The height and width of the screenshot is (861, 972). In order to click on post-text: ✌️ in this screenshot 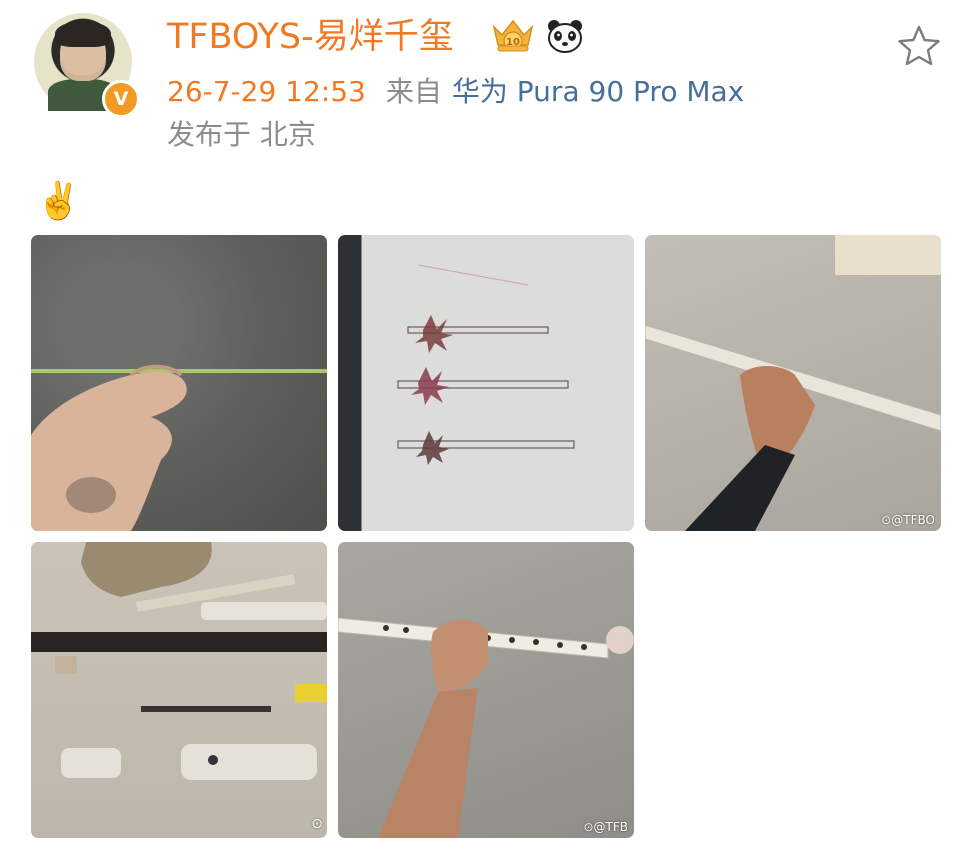, I will do `click(58, 201)`.